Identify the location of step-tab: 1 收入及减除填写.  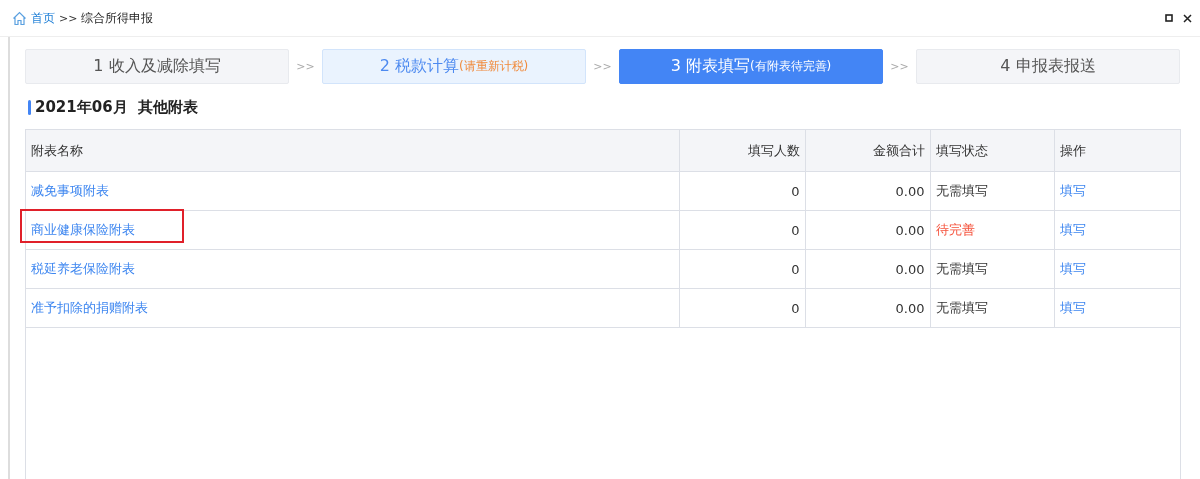
(157, 66).